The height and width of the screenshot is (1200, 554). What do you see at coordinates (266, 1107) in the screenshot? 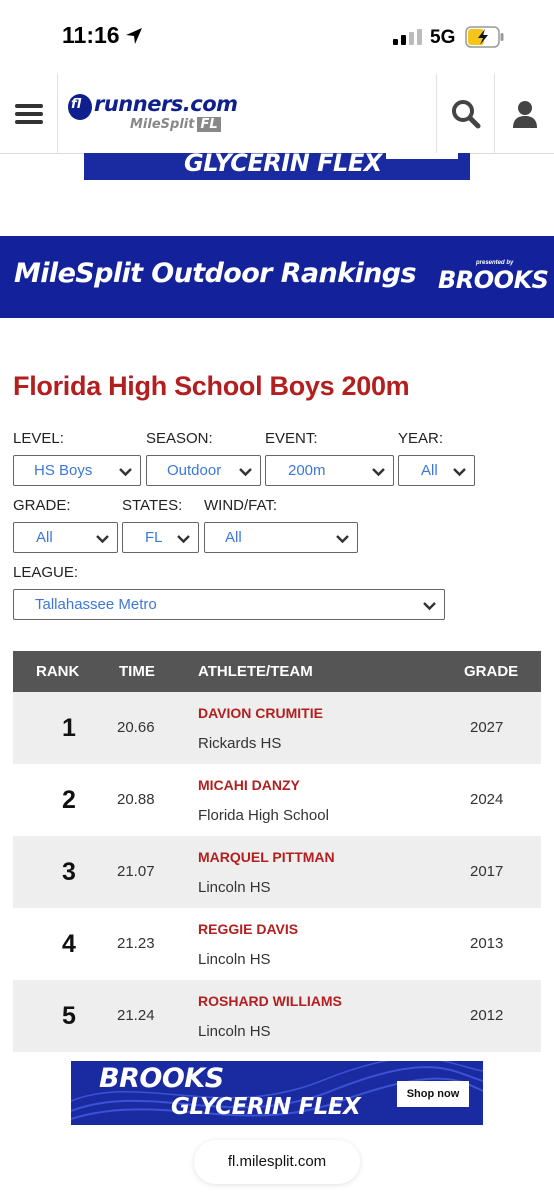
I see `ad-bottom-product: GLYCERIN FLEX` at bounding box center [266, 1107].